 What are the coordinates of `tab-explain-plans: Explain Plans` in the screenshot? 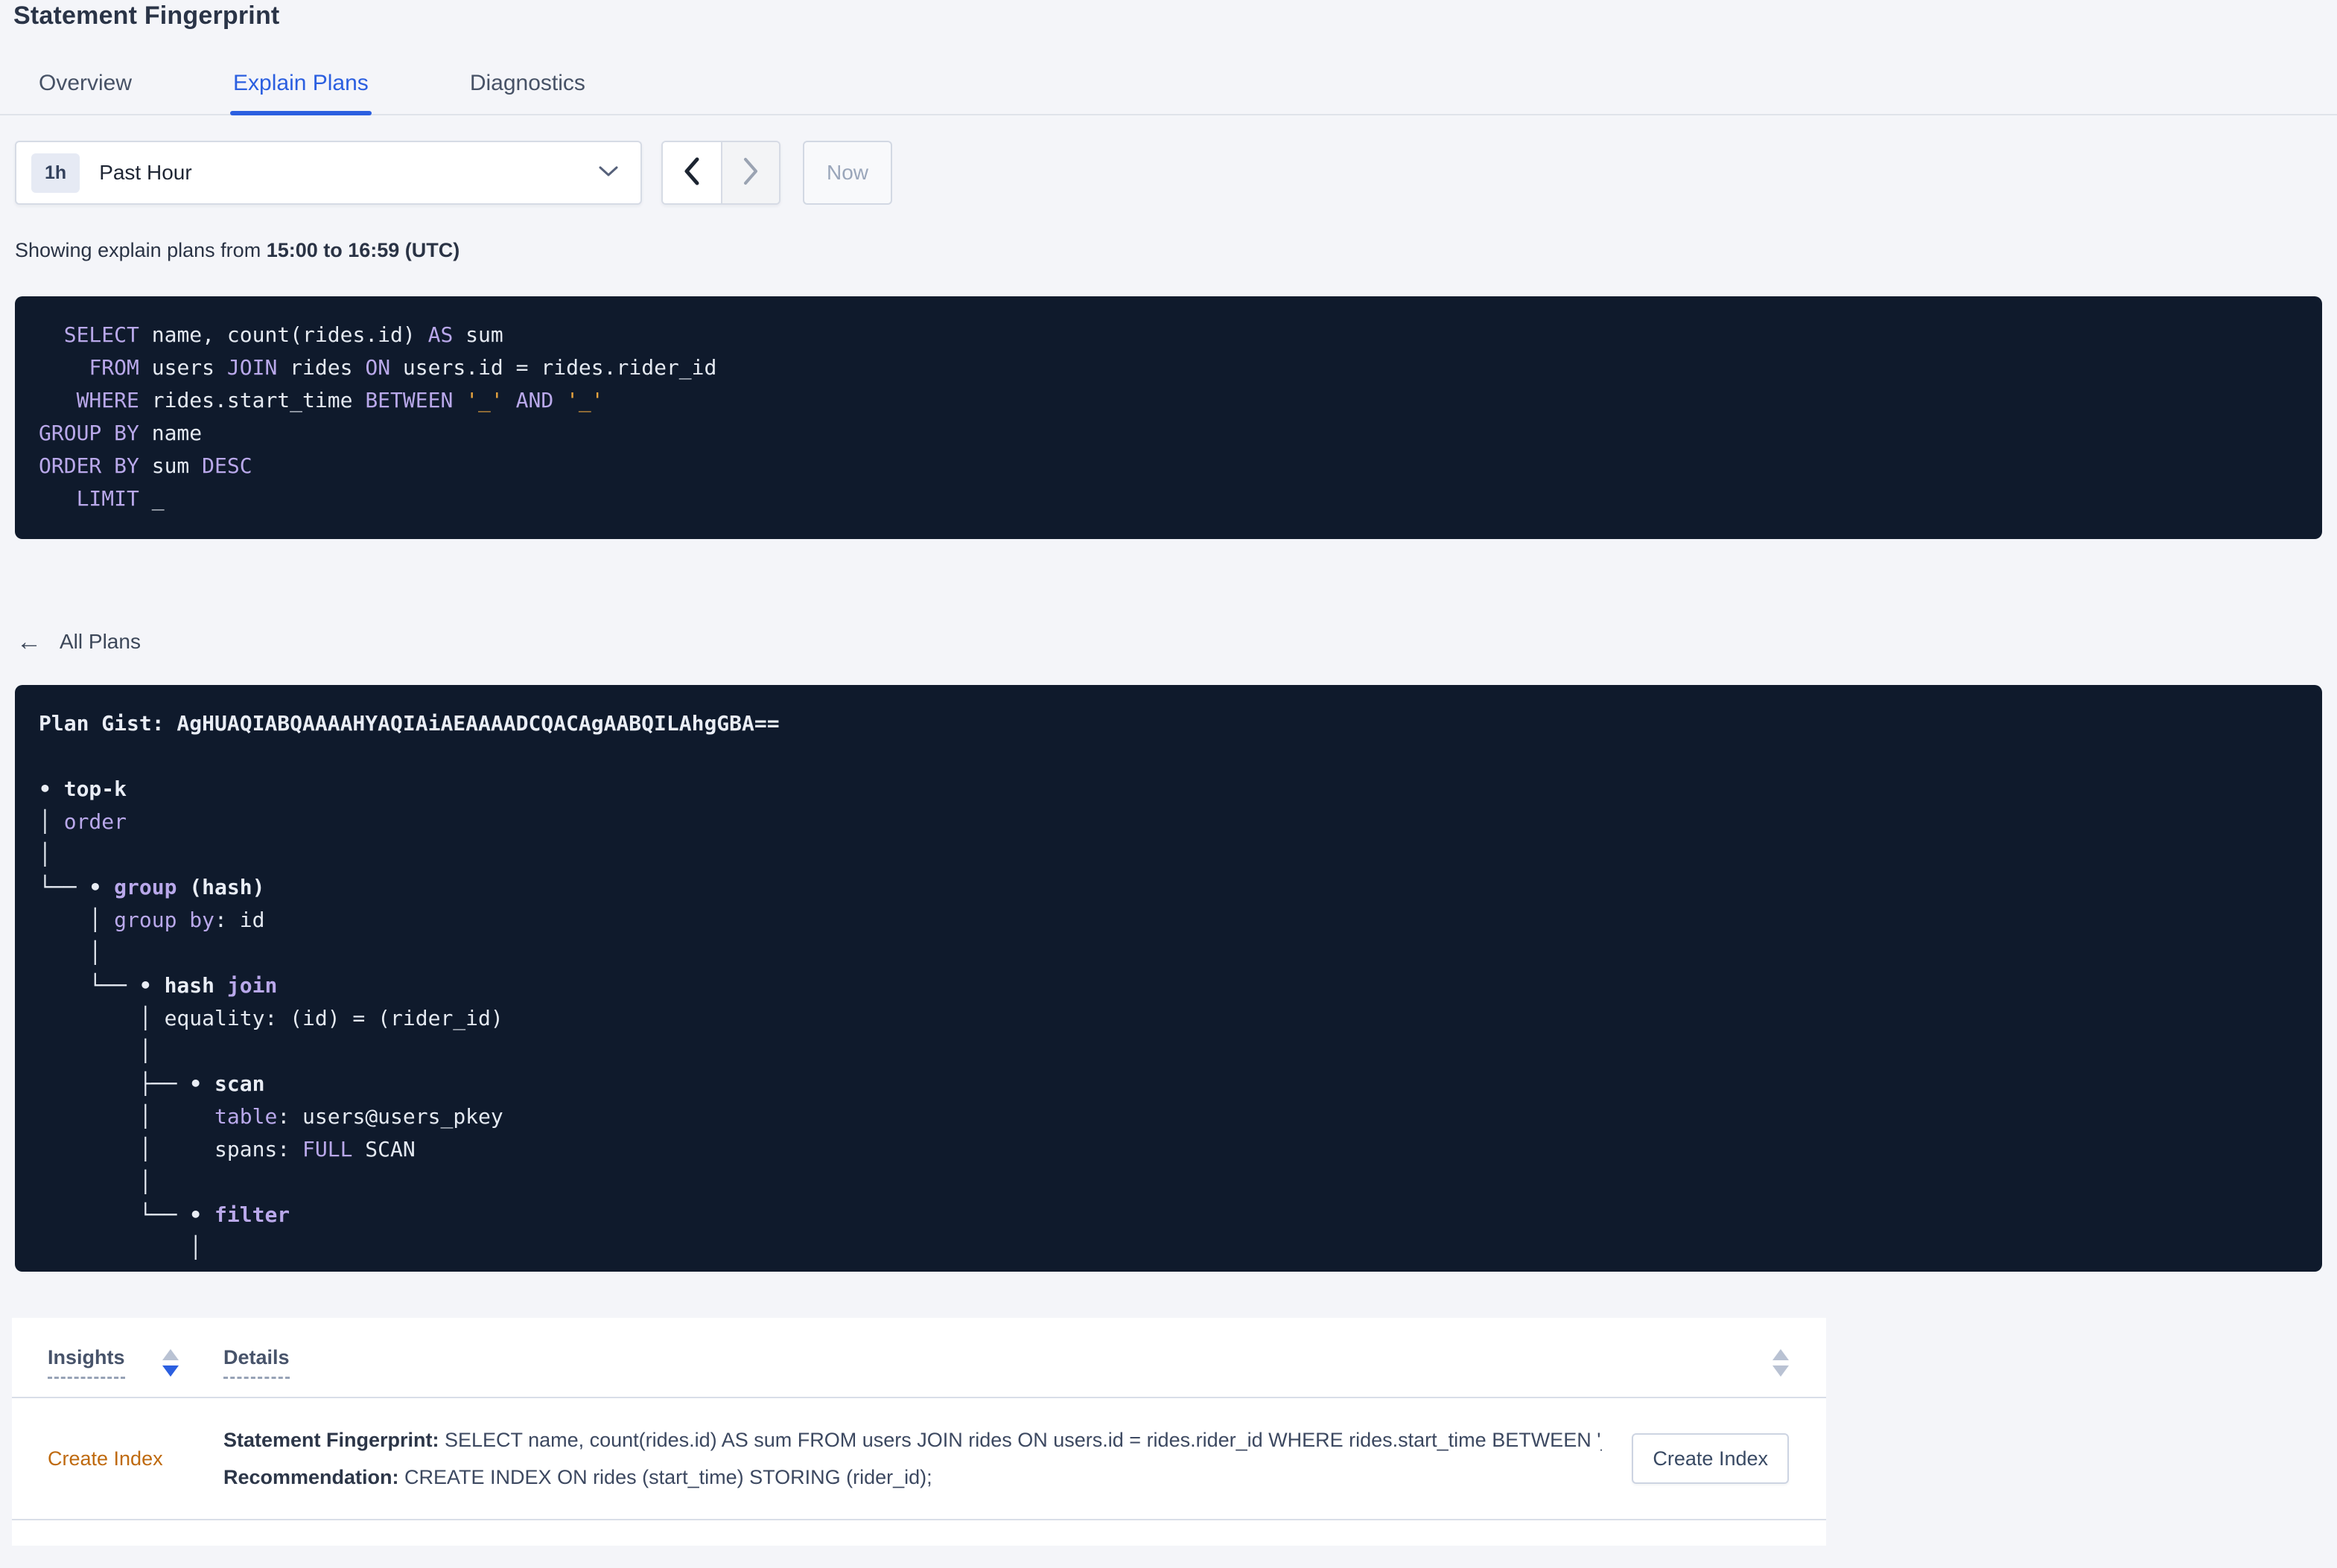 It's located at (301, 93).